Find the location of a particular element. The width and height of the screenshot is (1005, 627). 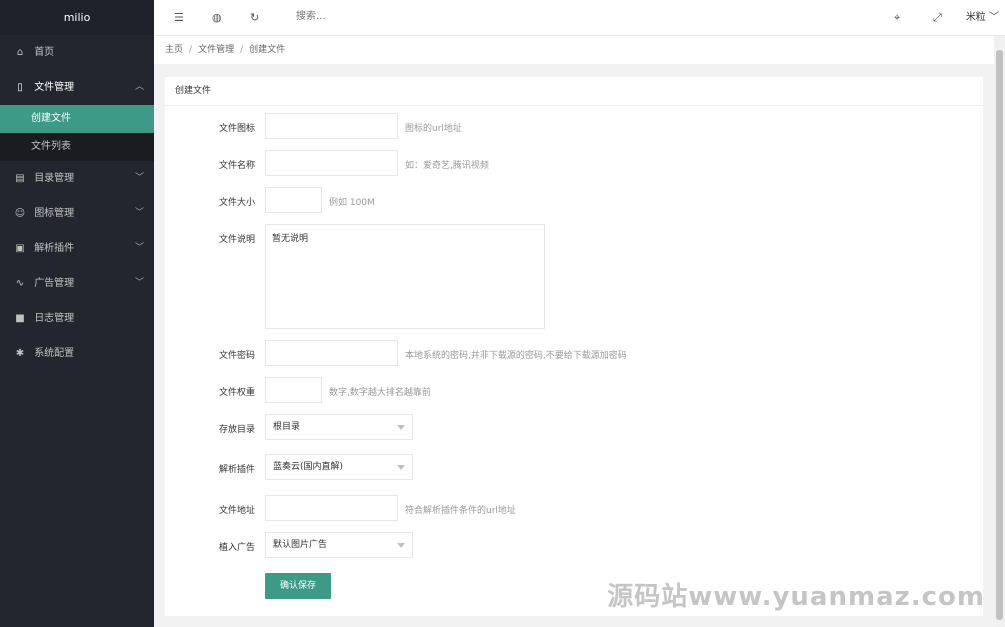

sidebar-item-icon-manage: ☺ 图标管理 ﹀ is located at coordinates (77, 213).